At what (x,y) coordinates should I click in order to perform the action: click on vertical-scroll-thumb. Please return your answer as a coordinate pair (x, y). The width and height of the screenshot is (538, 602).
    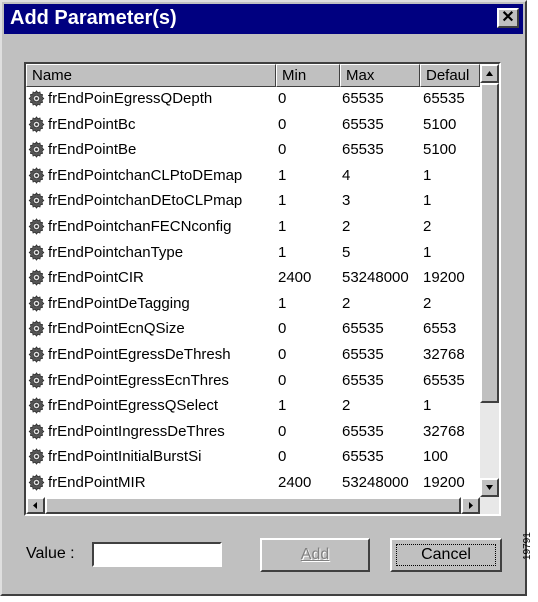
    Looking at the image, I should click on (489, 243).